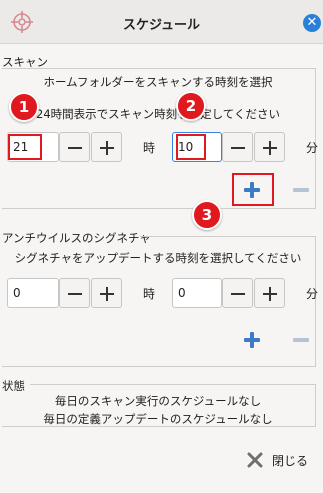 This screenshot has height=493, width=323. Describe the element at coordinates (252, 340) in the screenshot. I see `signature-add-schedule-button` at that location.